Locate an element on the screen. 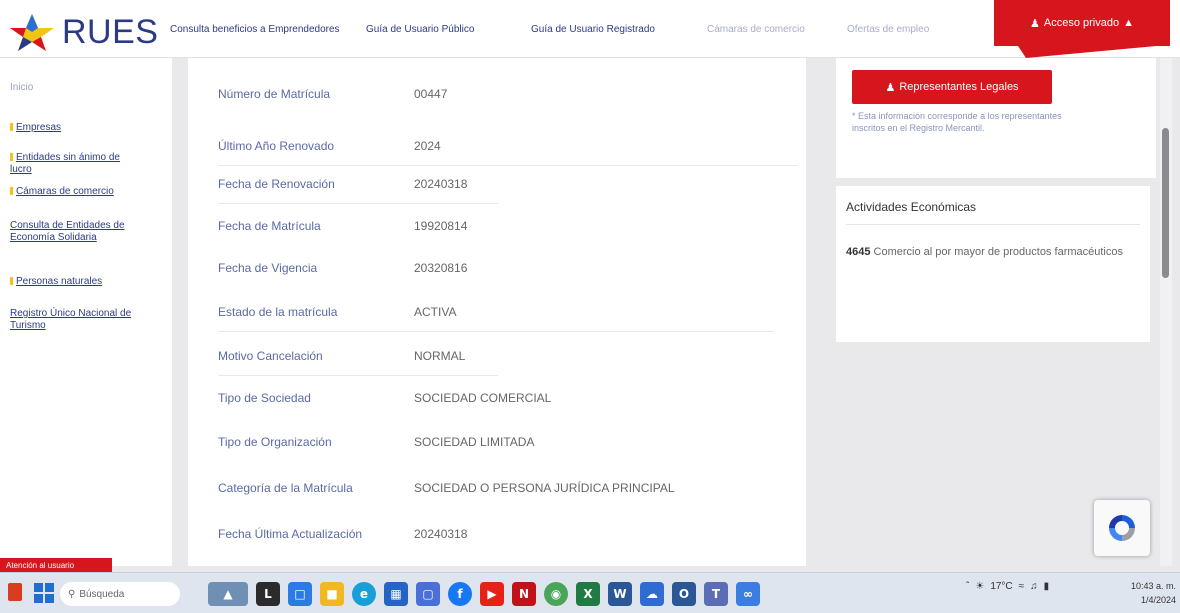 The image size is (1180, 613). photos-icon: ▢ is located at coordinates (428, 594).